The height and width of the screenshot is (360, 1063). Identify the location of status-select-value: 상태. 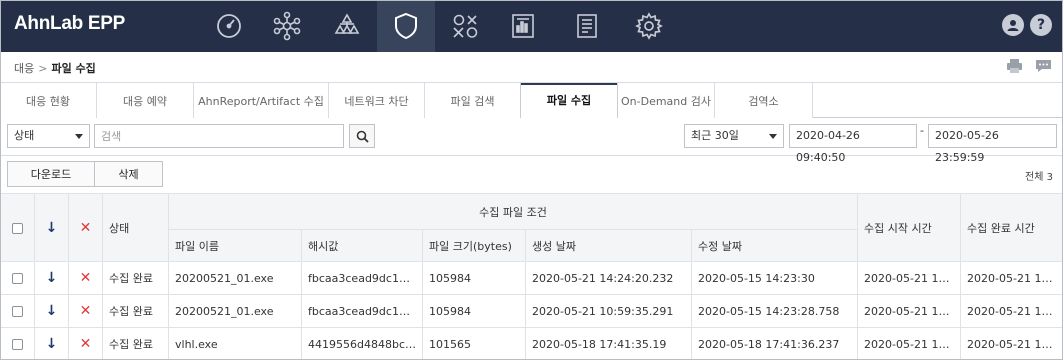
(24, 135).